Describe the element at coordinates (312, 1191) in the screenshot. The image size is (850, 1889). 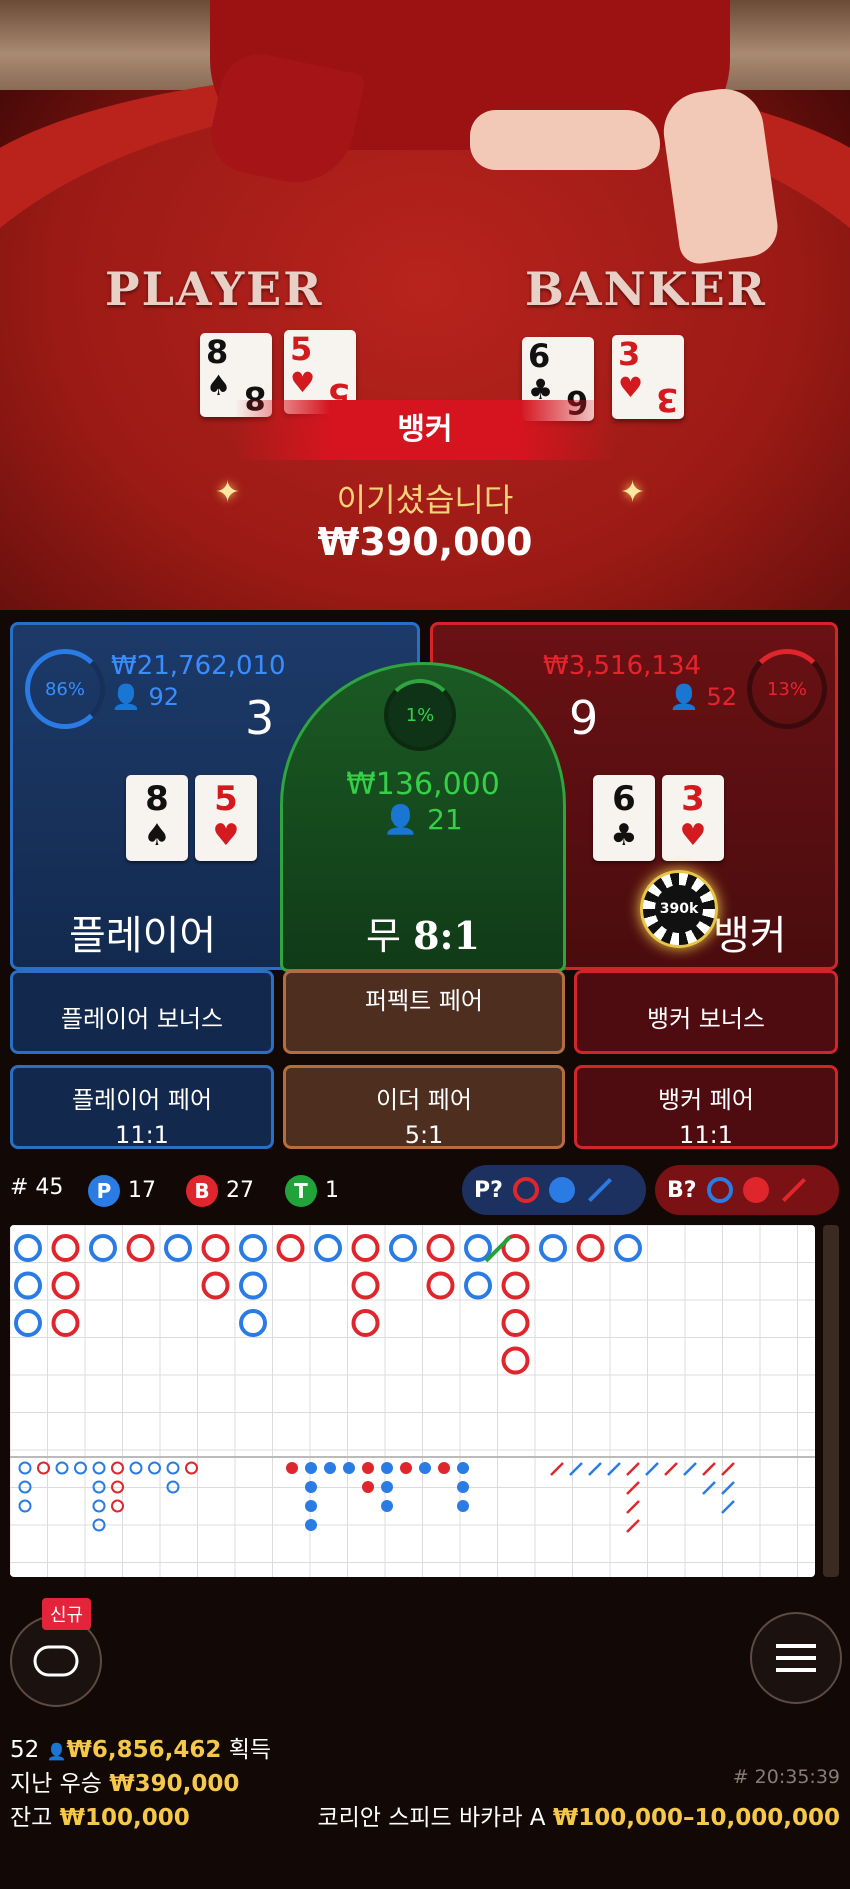
I see `tie-wins-stat: T1` at that location.